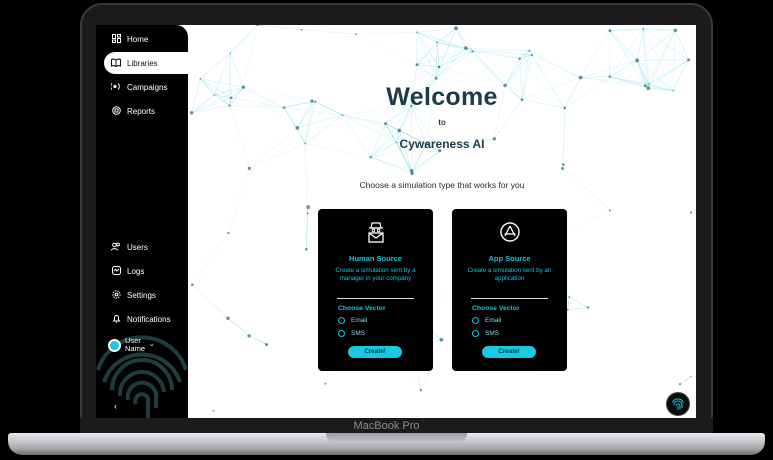 This screenshot has width=773, height=460. Describe the element at coordinates (509, 258) in the screenshot. I see `card-title: App Source` at that location.